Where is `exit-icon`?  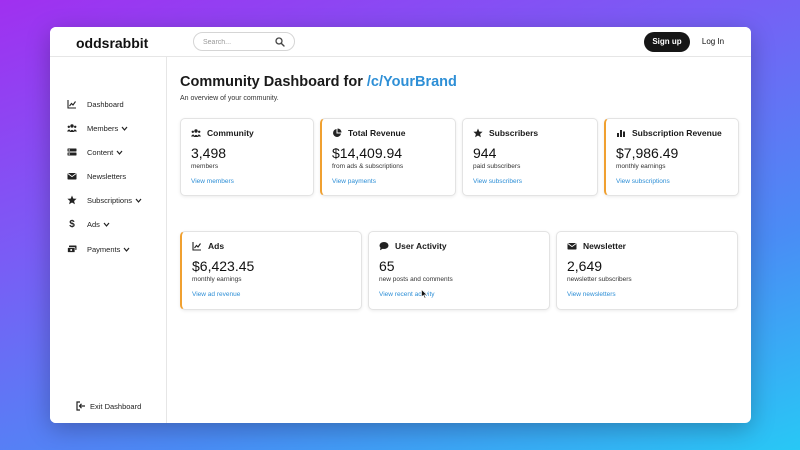 exit-icon is located at coordinates (80, 406).